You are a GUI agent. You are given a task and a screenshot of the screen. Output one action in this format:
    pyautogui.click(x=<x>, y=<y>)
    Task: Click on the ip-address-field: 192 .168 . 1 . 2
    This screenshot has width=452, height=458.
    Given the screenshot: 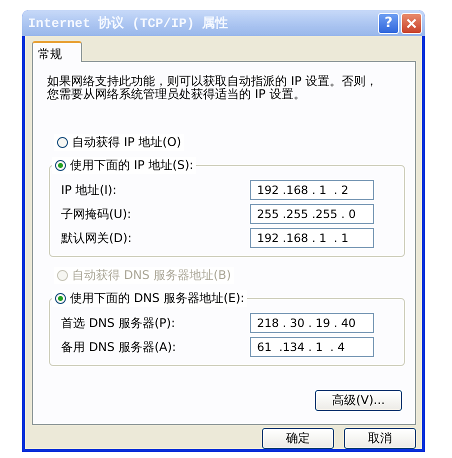 What is the action you would take?
    pyautogui.click(x=312, y=190)
    